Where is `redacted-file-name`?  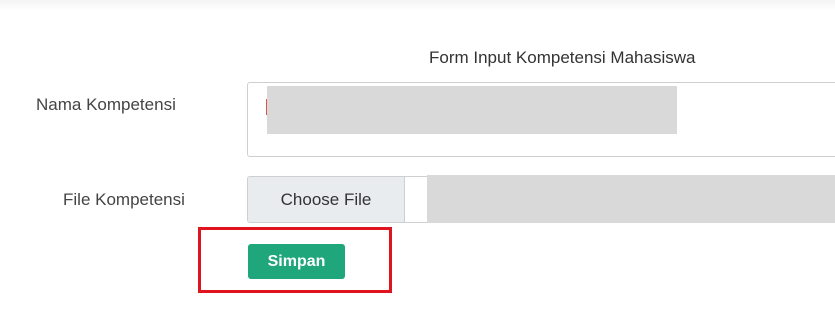 redacted-file-name is located at coordinates (631, 199).